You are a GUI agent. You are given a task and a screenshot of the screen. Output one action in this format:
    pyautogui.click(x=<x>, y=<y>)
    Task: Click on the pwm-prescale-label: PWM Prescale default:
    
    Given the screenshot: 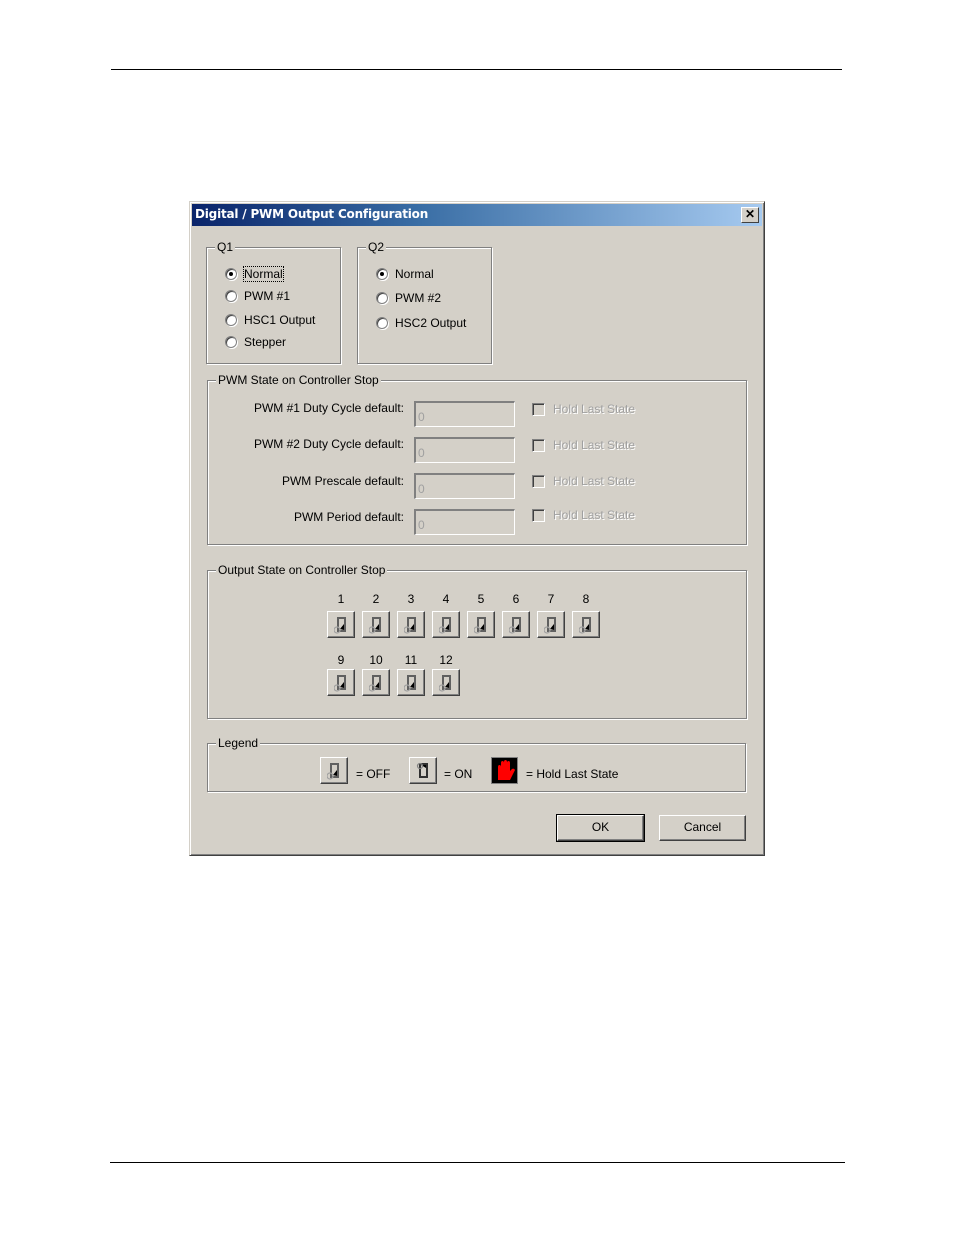 What is the action you would take?
    pyautogui.click(x=342, y=481)
    